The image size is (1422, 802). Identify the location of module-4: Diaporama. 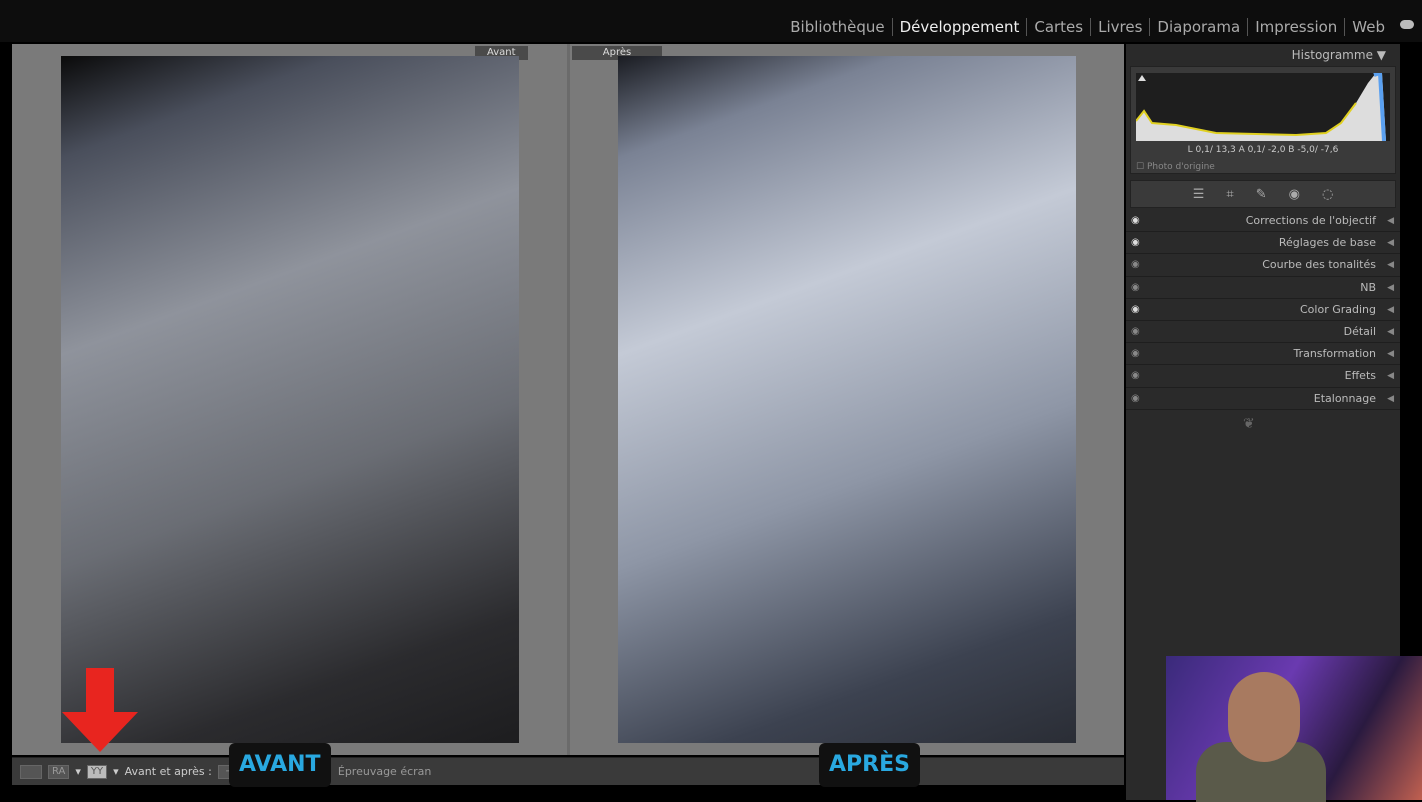
(1199, 27).